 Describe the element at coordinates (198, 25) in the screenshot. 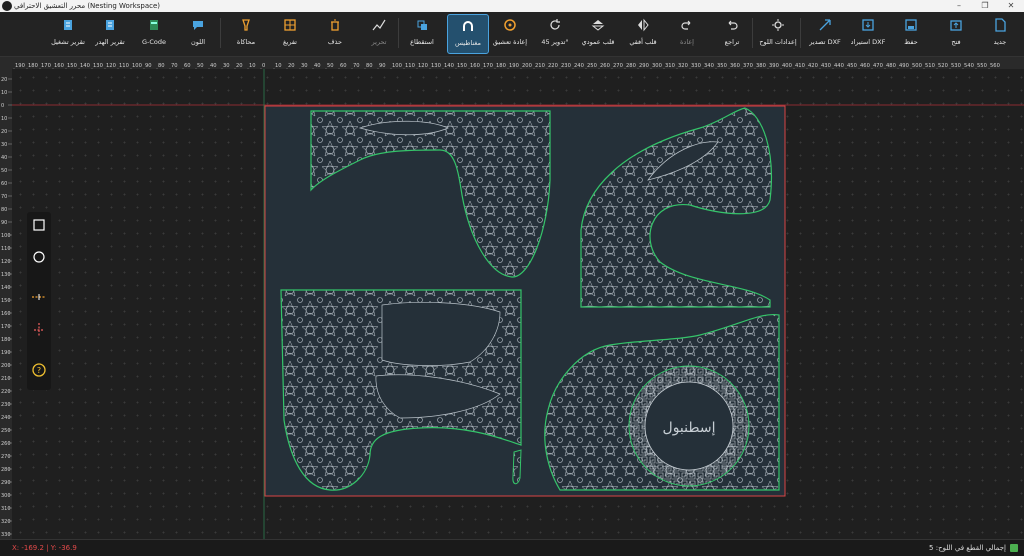

I see `color-chat-icon` at that location.